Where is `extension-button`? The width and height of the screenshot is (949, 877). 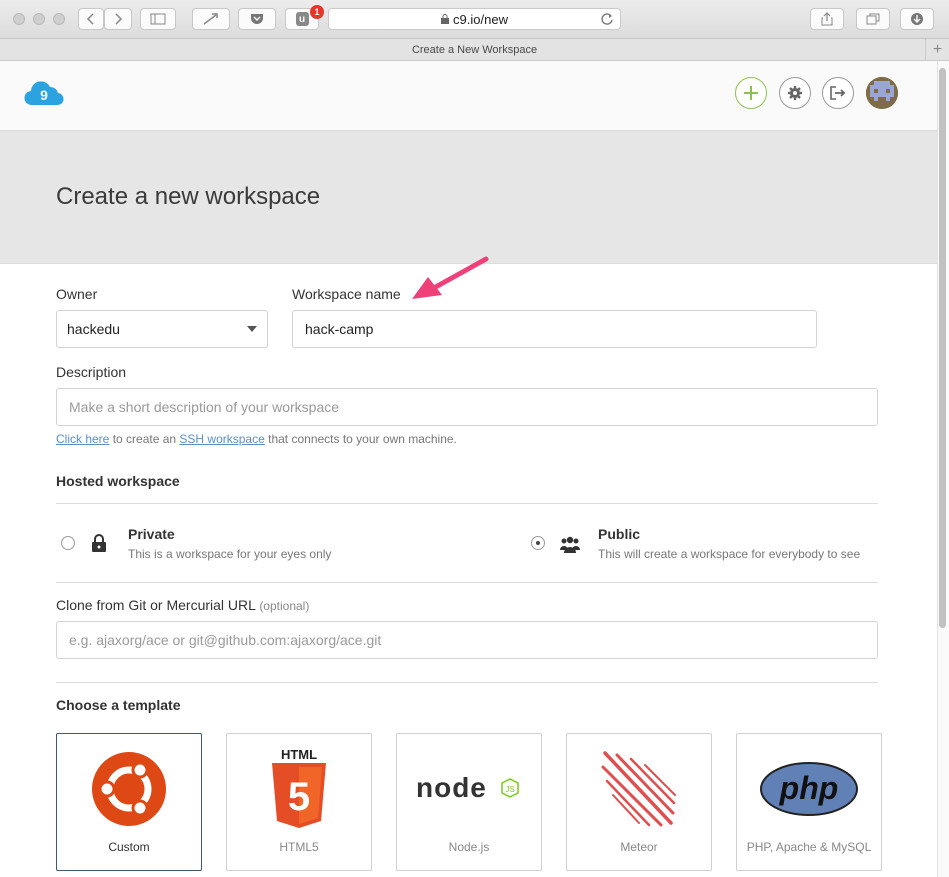
extension-button is located at coordinates (211, 19).